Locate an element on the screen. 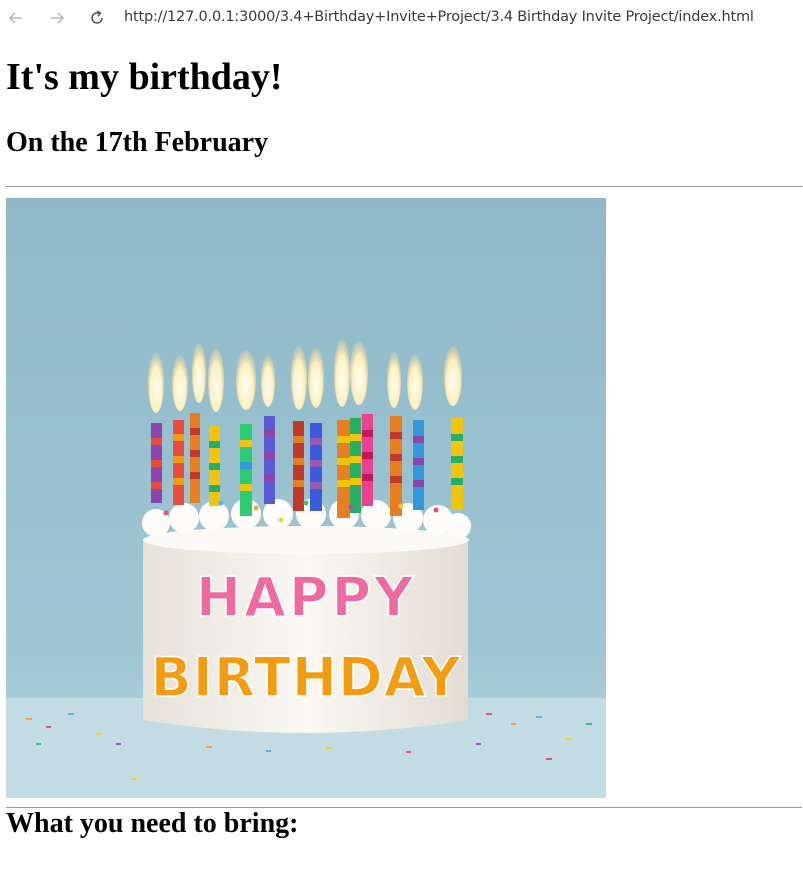 Image resolution: width=803 pixels, height=893 pixels. date-heading: On the 17th February is located at coordinates (137, 142).